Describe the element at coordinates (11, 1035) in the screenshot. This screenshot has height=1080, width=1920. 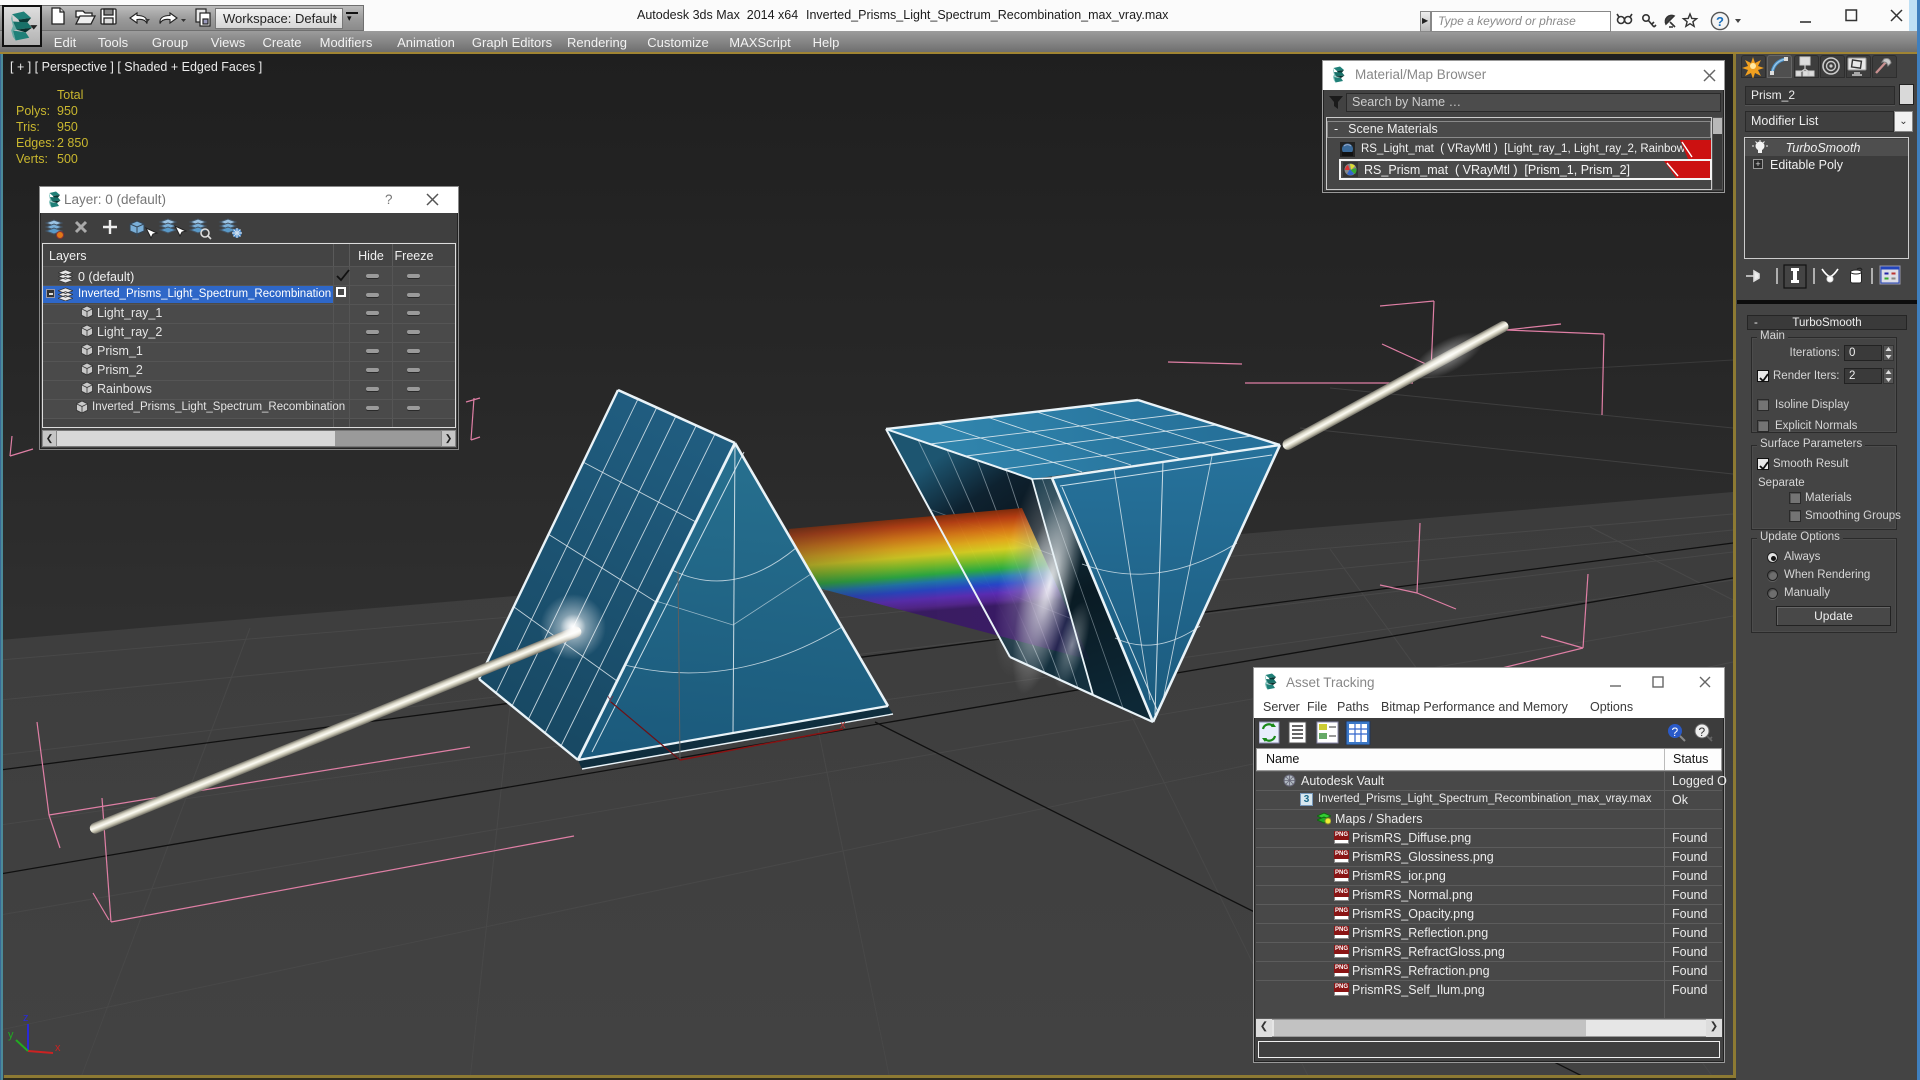
I see `svg-text: y` at that location.